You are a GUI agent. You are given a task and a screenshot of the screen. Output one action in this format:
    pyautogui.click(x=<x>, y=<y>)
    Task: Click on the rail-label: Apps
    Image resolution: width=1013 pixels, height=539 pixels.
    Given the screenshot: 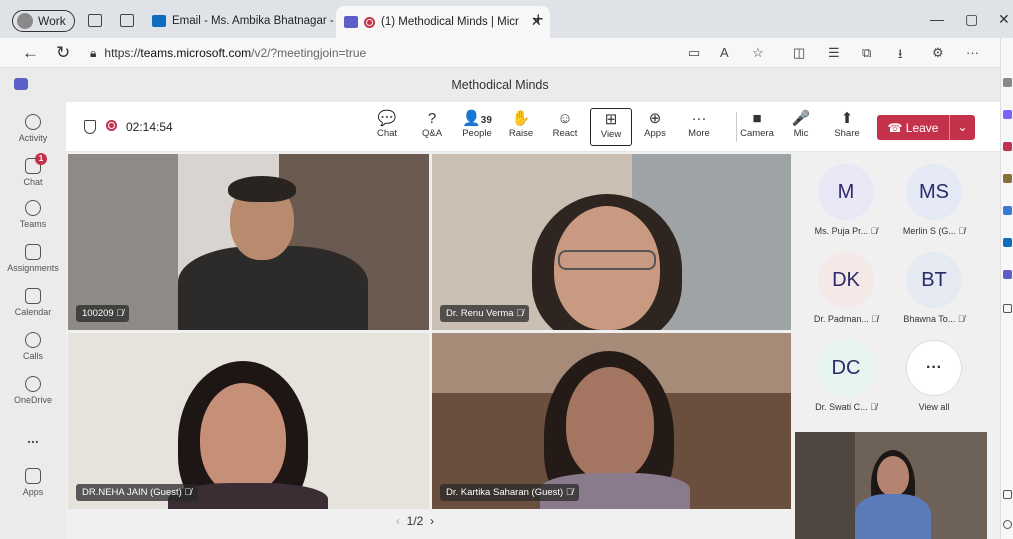 What is the action you would take?
    pyautogui.click(x=33, y=492)
    